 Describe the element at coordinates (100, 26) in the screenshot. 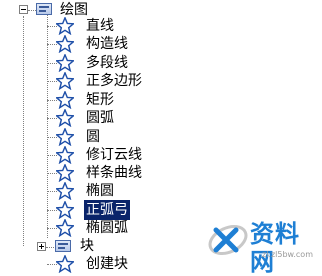

I see `tree-item-label: 直线` at that location.